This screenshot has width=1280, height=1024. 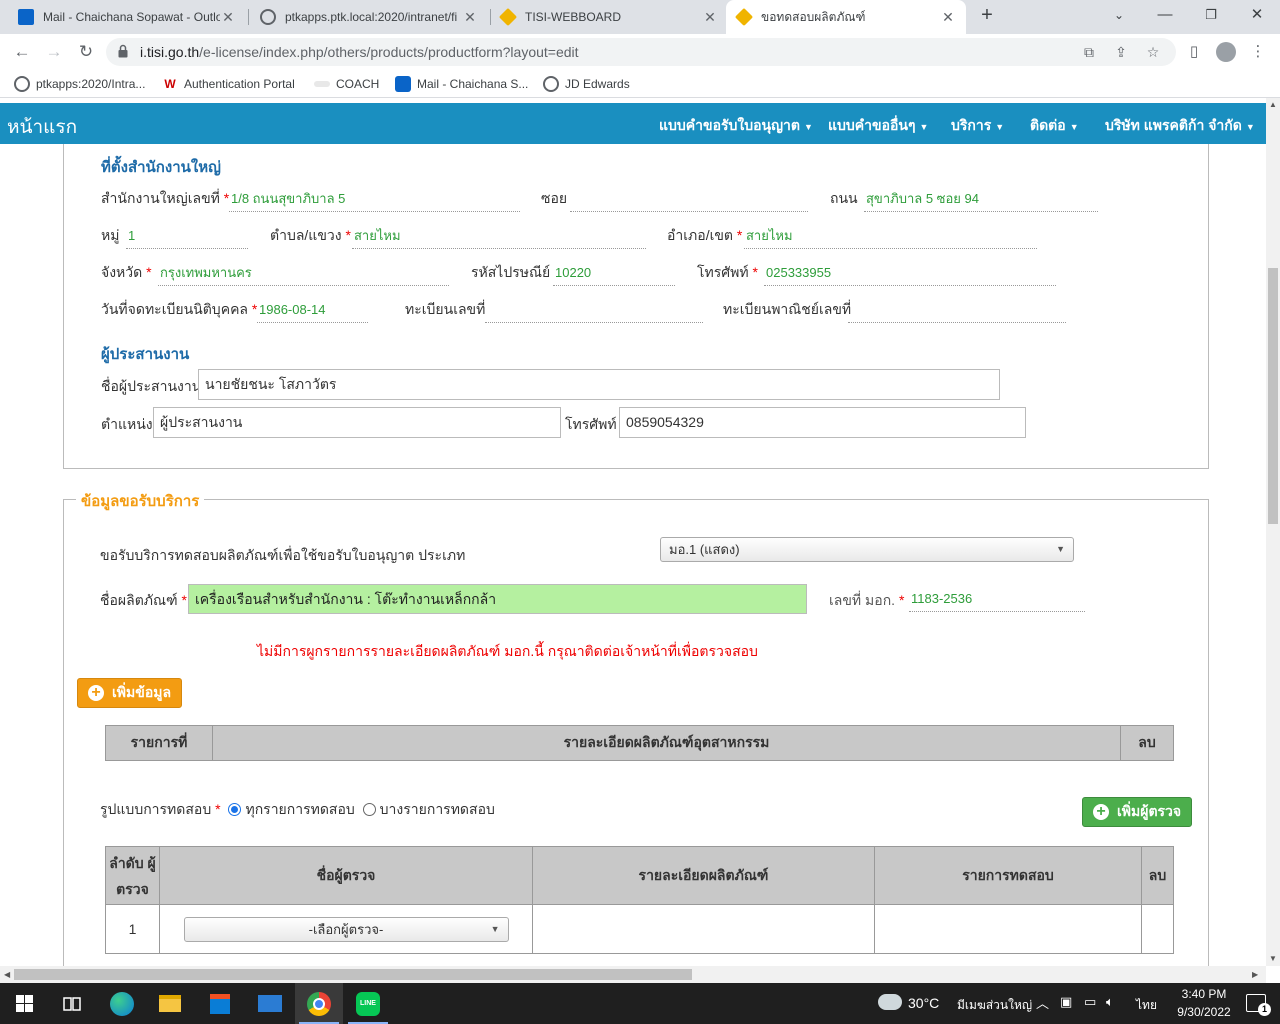 What do you see at coordinates (614, 272) in the screenshot?
I see `zipcode-field: 10220` at bounding box center [614, 272].